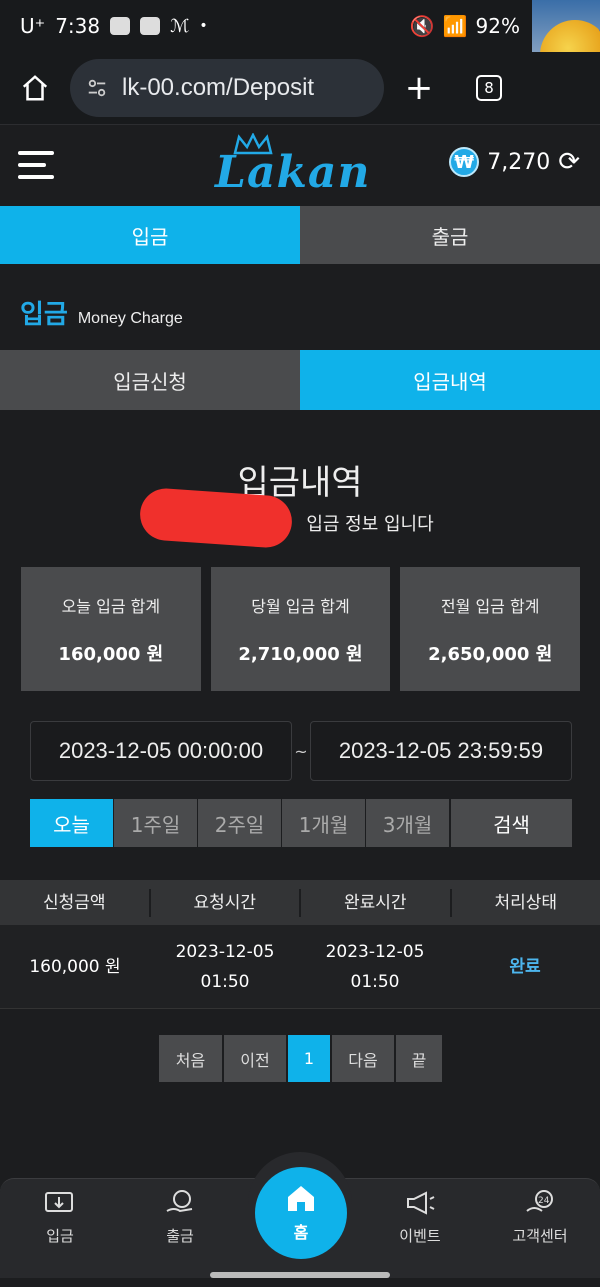  Describe the element at coordinates (111, 654) in the screenshot. I see `card-value: 160,000 원` at that location.